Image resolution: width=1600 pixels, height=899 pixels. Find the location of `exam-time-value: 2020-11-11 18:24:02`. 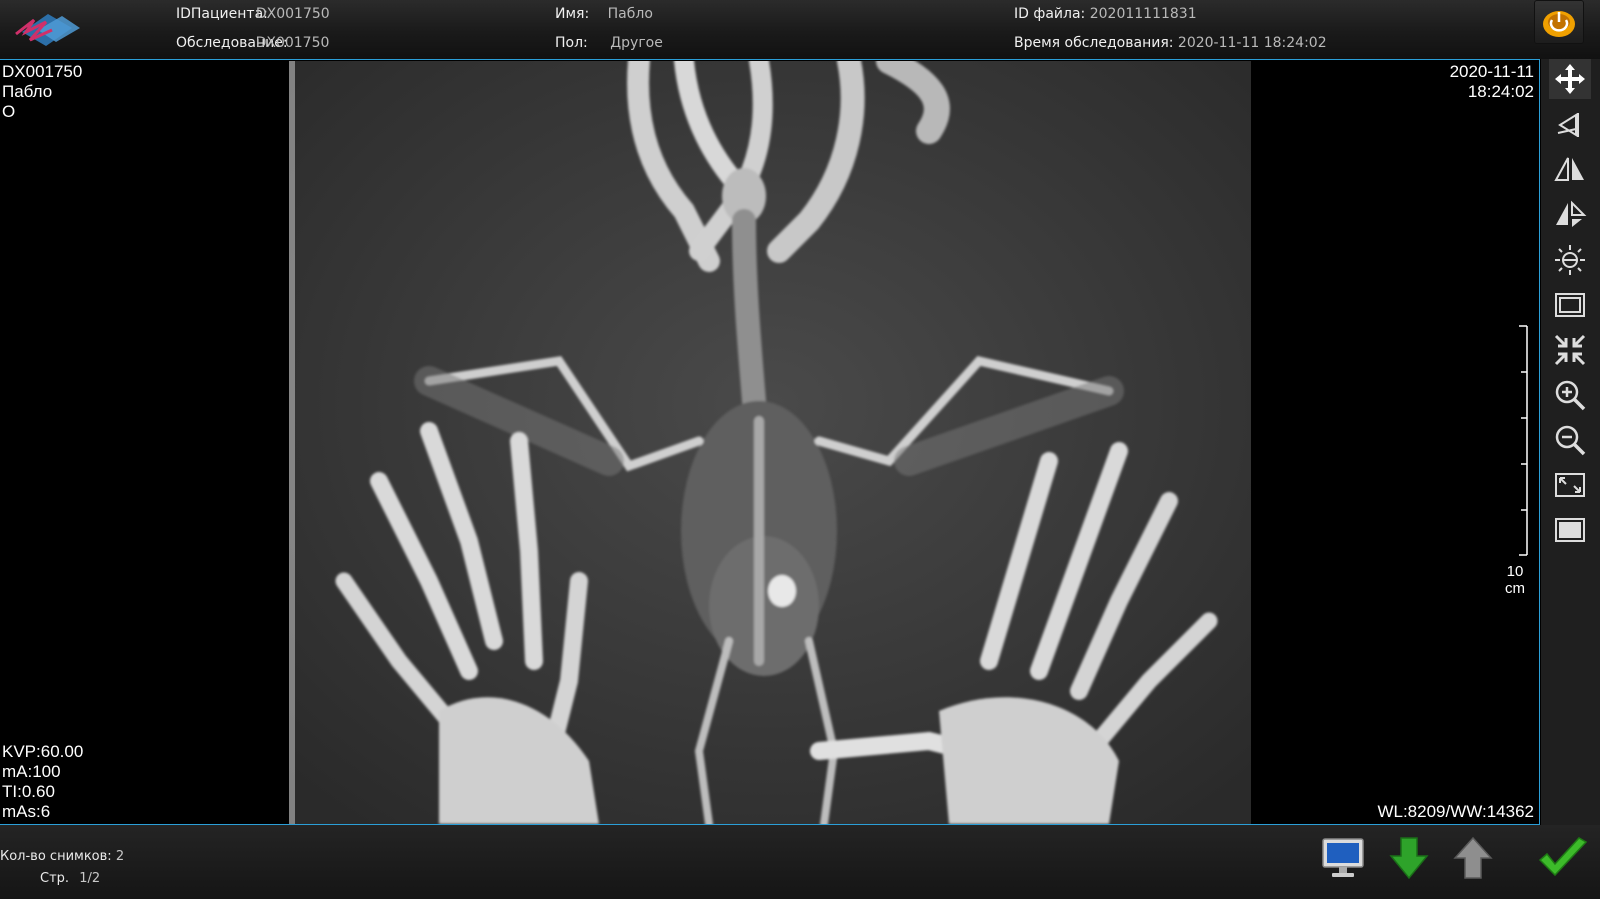

exam-time-value: 2020-11-11 18:24:02 is located at coordinates (1252, 43).